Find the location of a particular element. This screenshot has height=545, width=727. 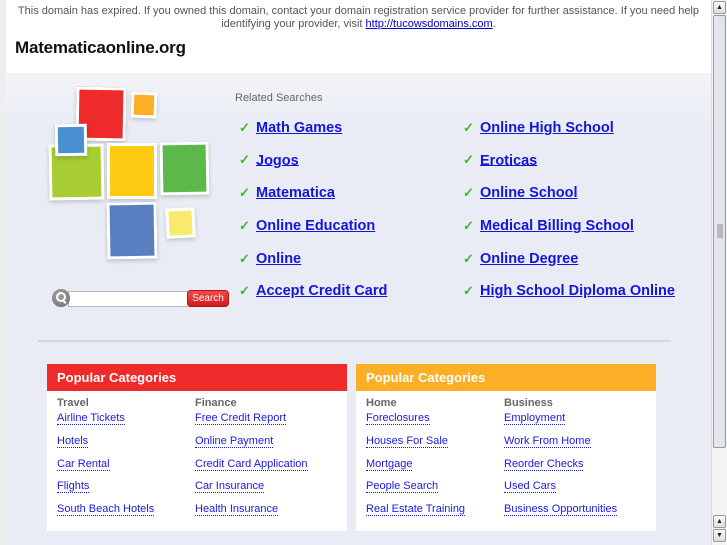

category-link: Used Cars is located at coordinates (560, 490).